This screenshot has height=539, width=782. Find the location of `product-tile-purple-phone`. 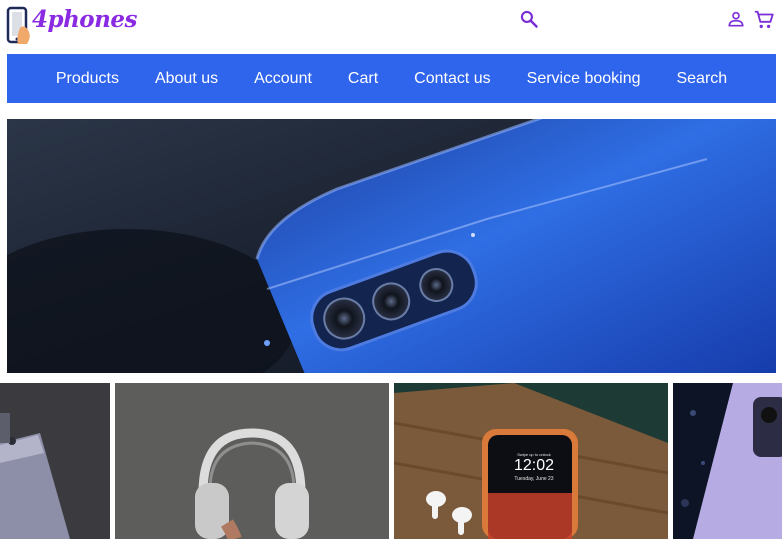

product-tile-purple-phone is located at coordinates (727, 461).